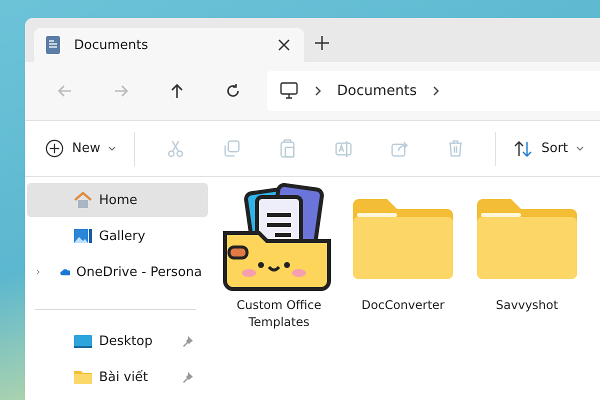 This screenshot has width=600, height=400. What do you see at coordinates (175, 148) in the screenshot?
I see `scissors-icon` at bounding box center [175, 148].